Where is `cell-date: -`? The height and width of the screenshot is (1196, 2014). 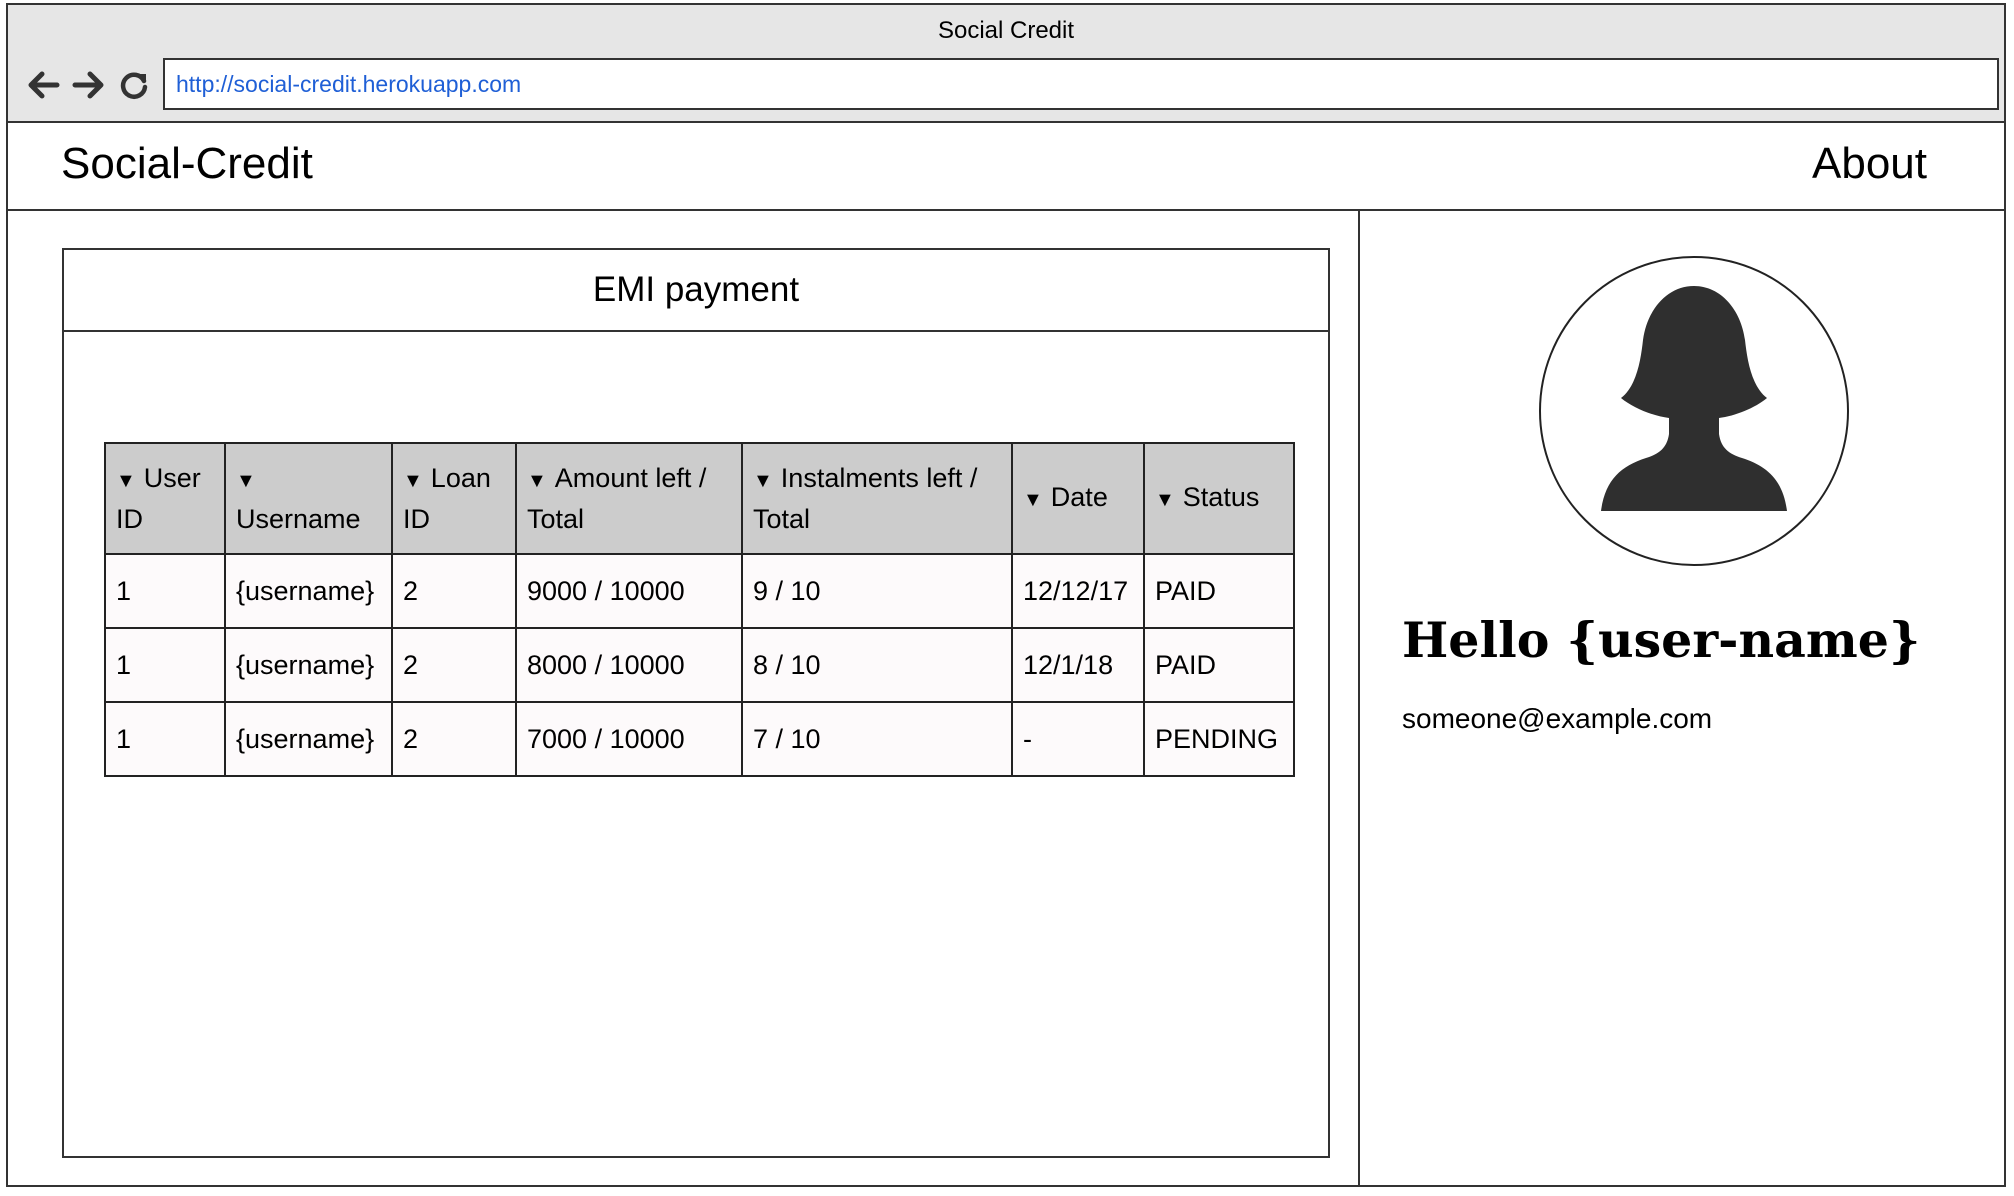 cell-date: - is located at coordinates (1078, 739).